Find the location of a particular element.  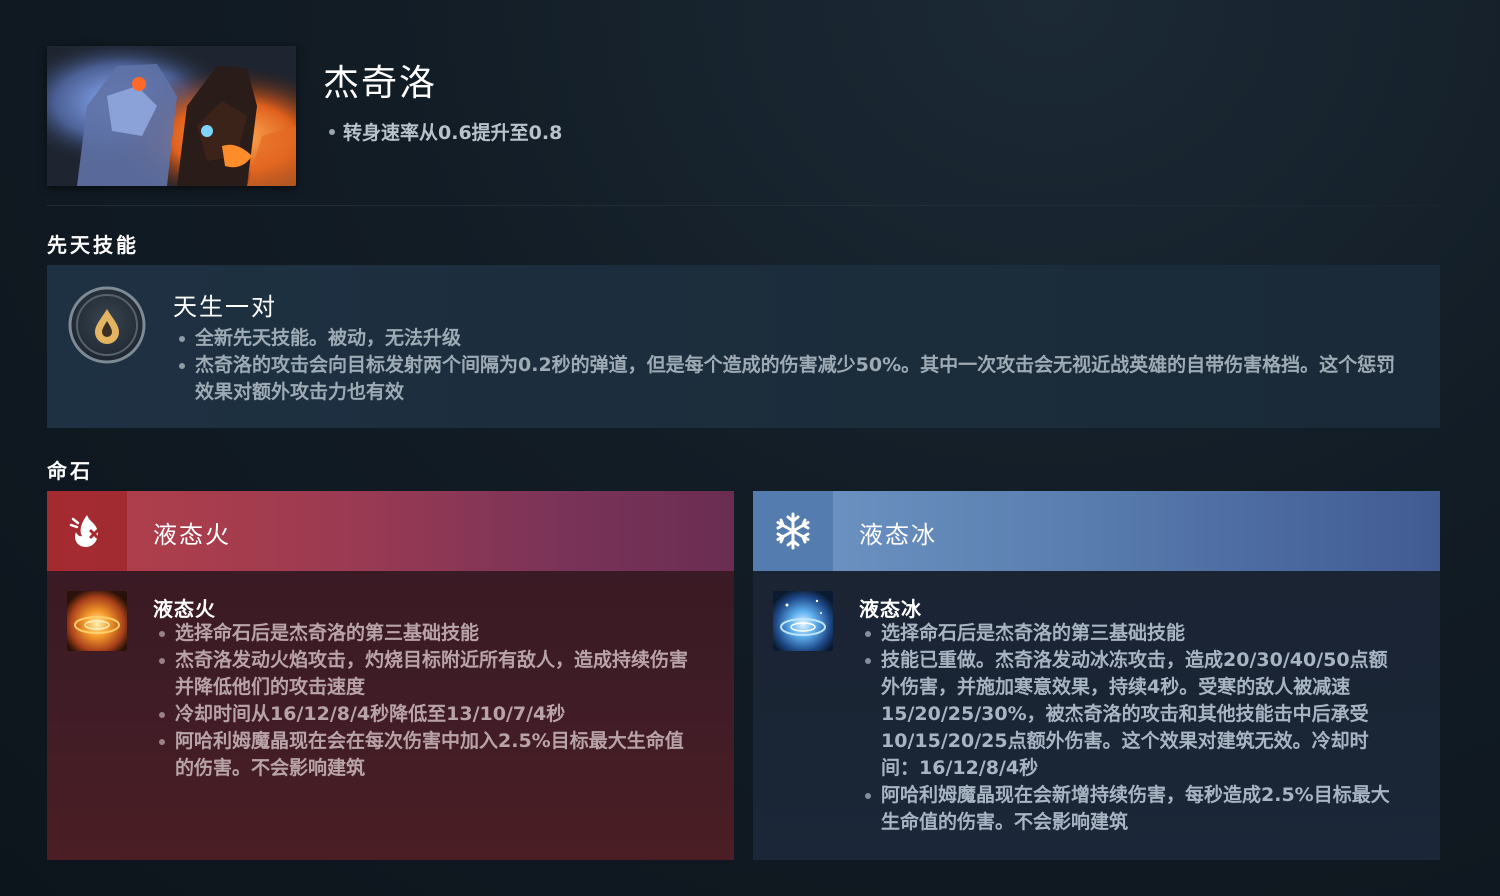

innate-ability-icon is located at coordinates (107, 325).